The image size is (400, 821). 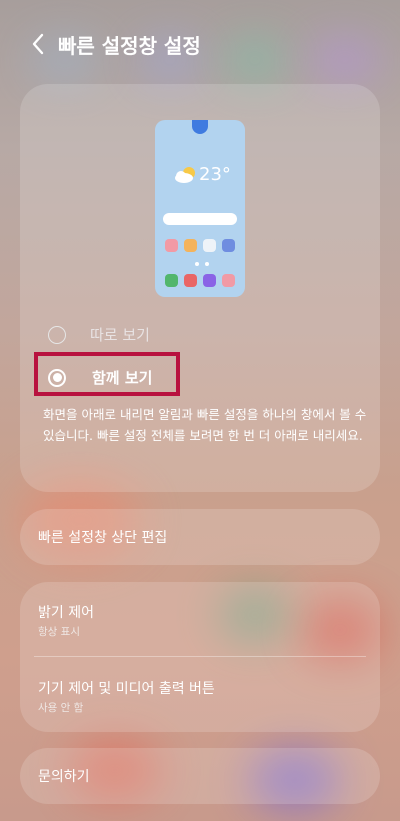 I want to click on radio-button, so click(x=57, y=334).